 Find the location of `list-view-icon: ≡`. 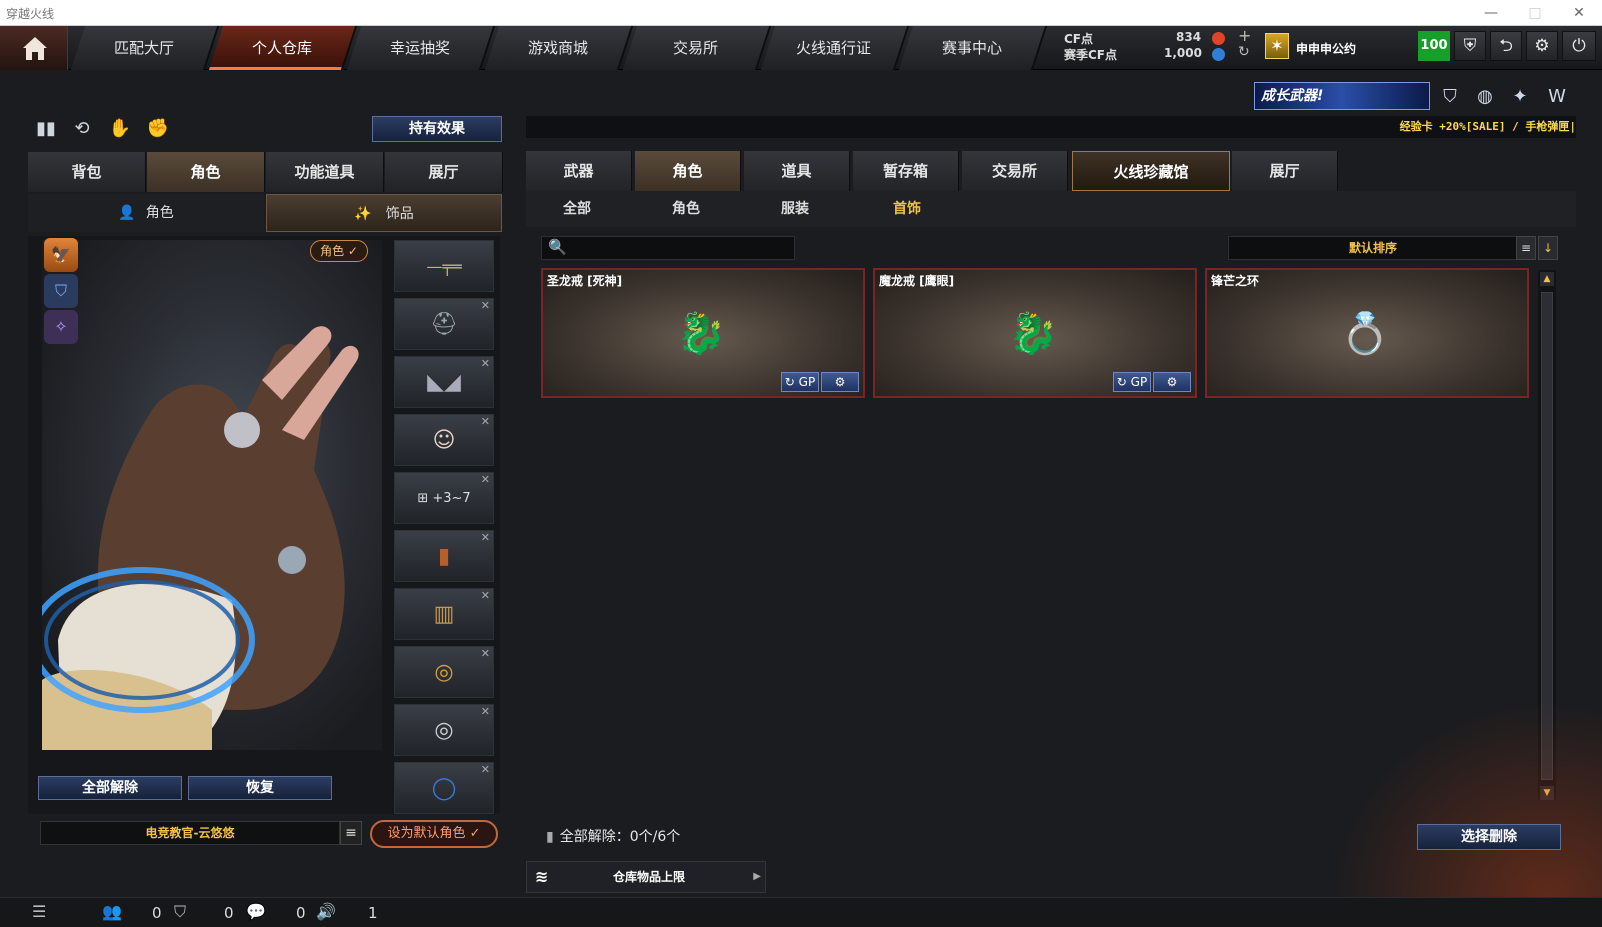

list-view-icon: ≡ is located at coordinates (1526, 248).